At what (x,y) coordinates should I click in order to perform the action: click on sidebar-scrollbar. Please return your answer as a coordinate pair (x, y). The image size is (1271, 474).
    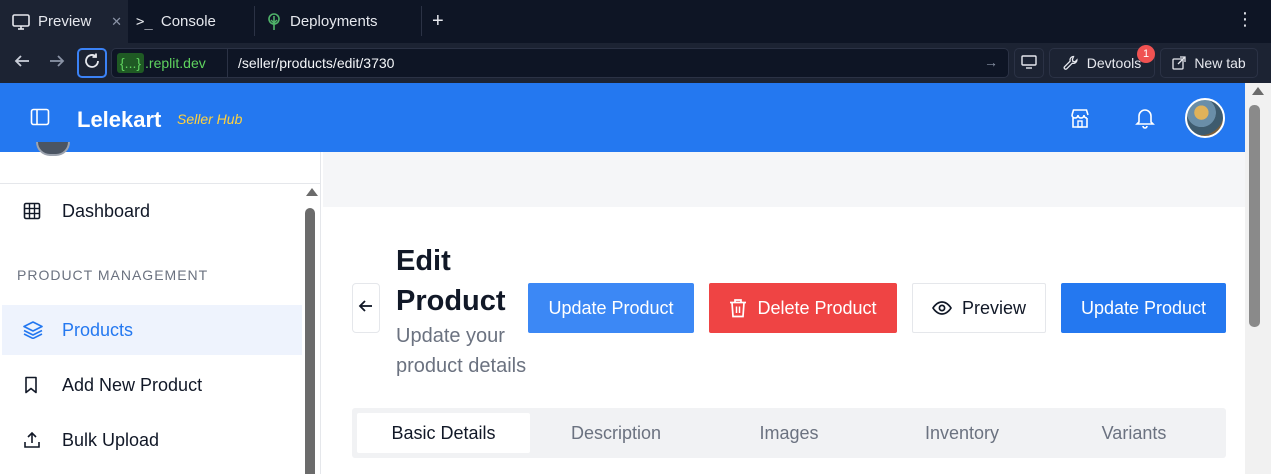
    Looking at the image, I should click on (310, 331).